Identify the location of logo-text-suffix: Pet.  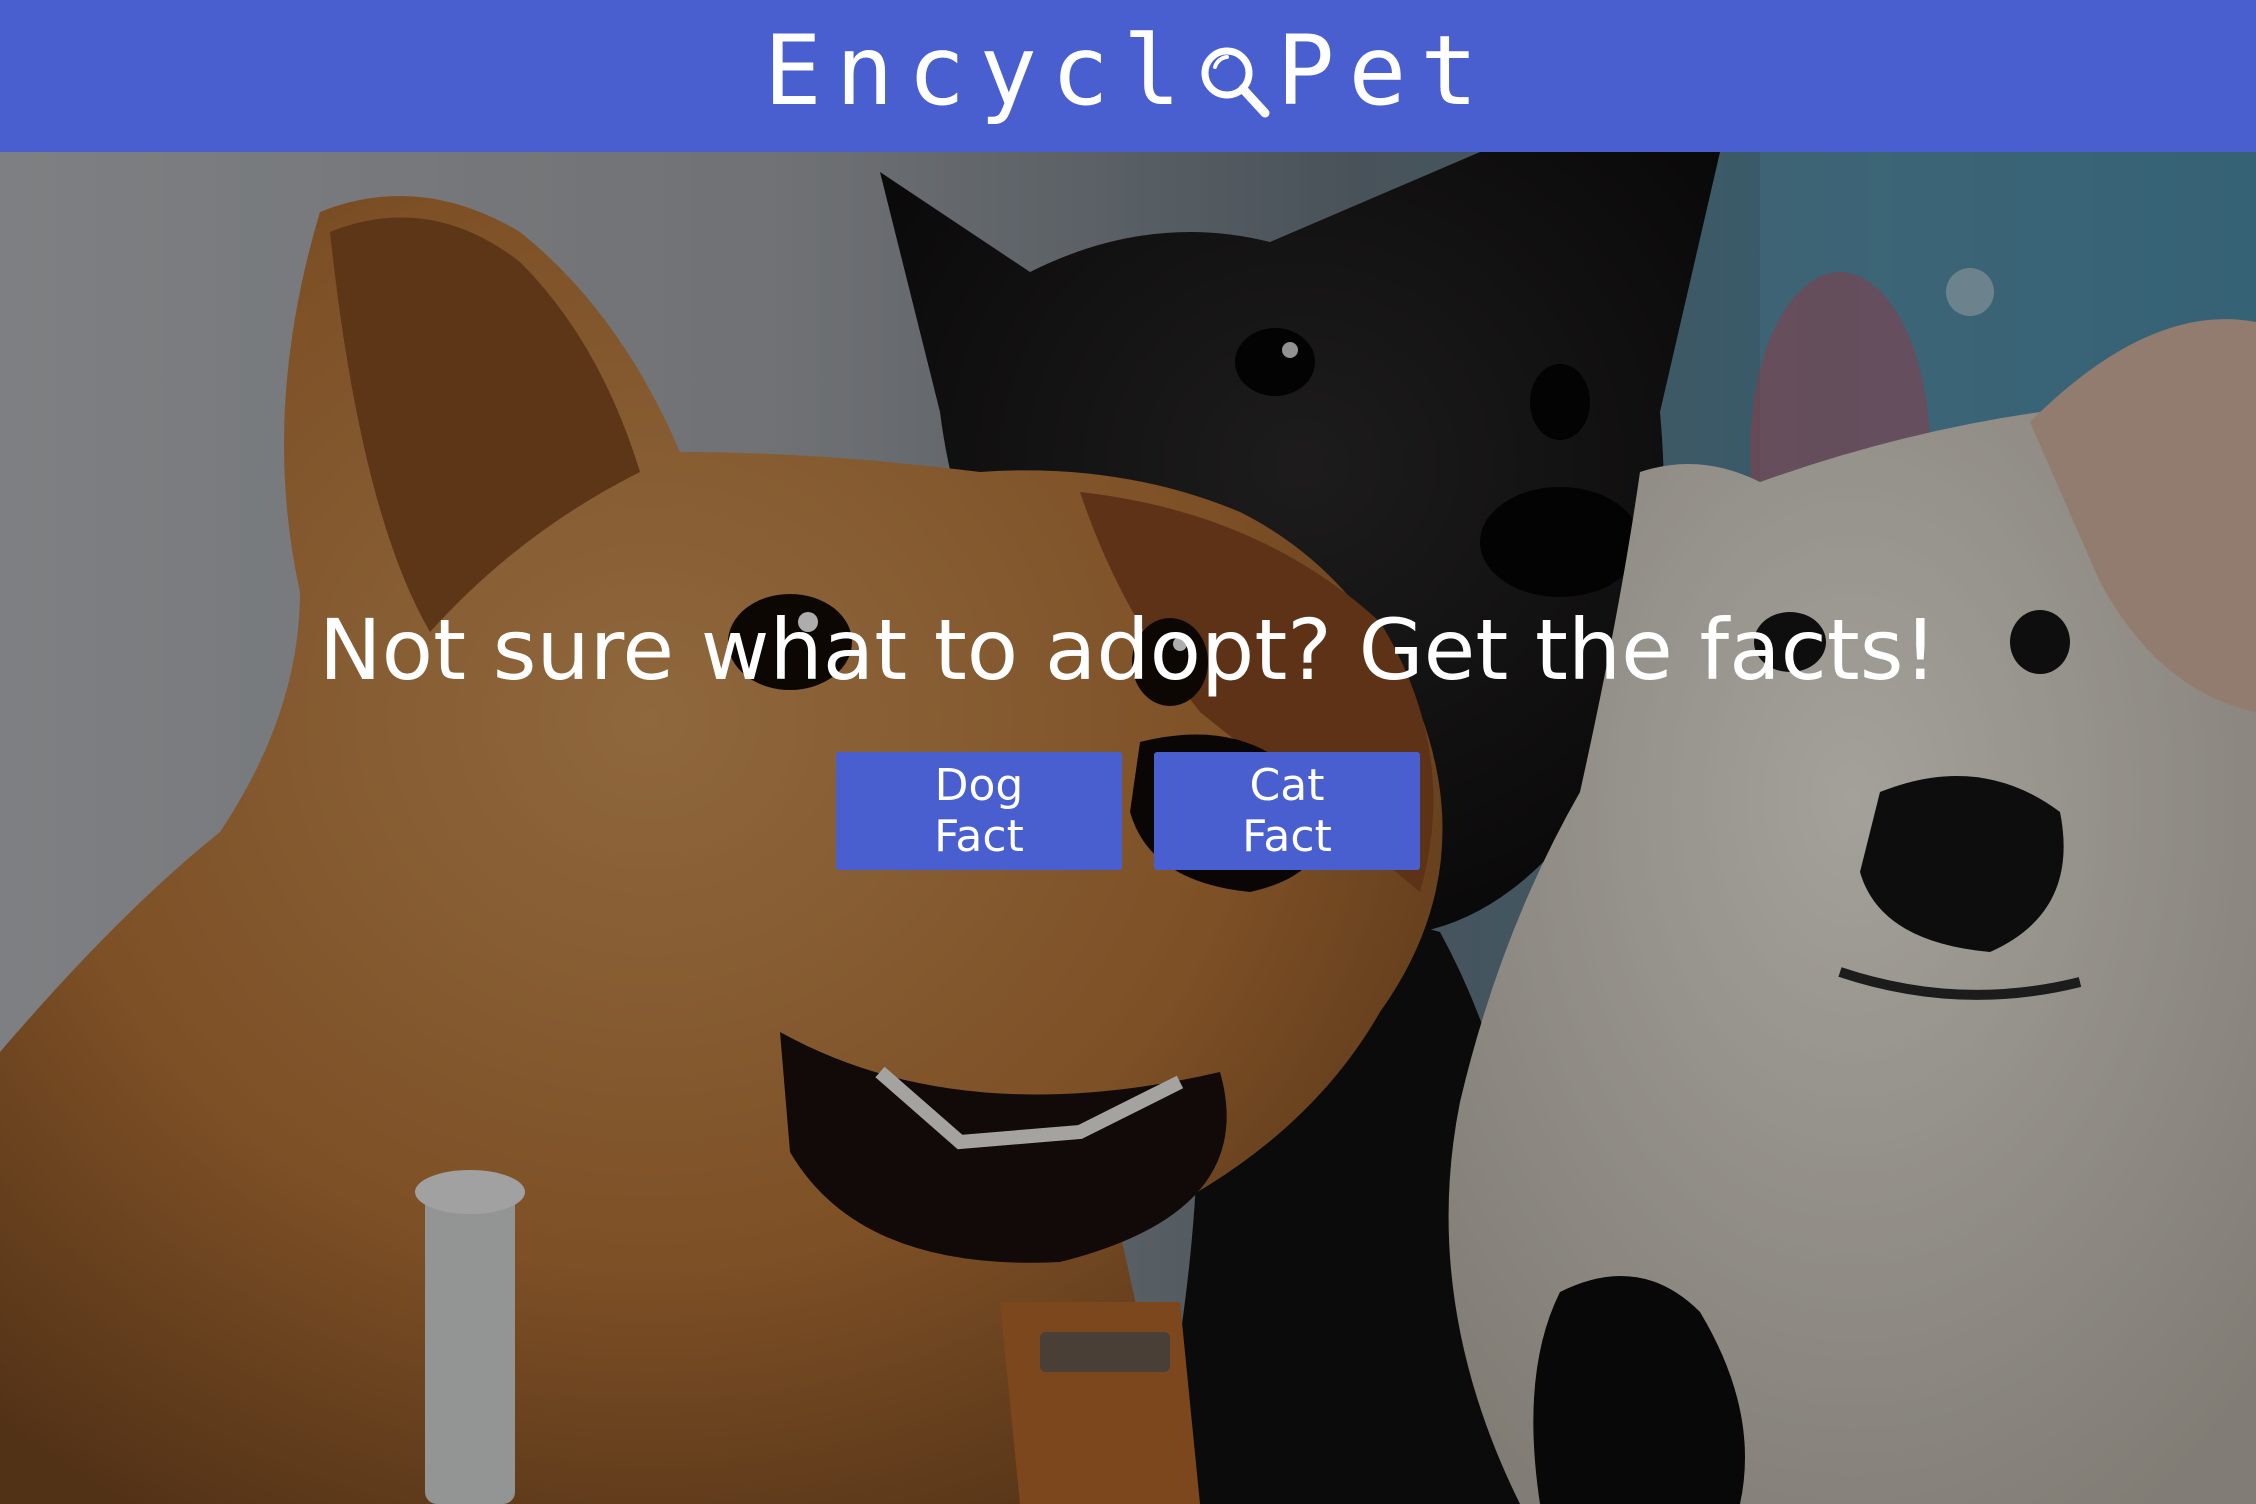
(1384, 71).